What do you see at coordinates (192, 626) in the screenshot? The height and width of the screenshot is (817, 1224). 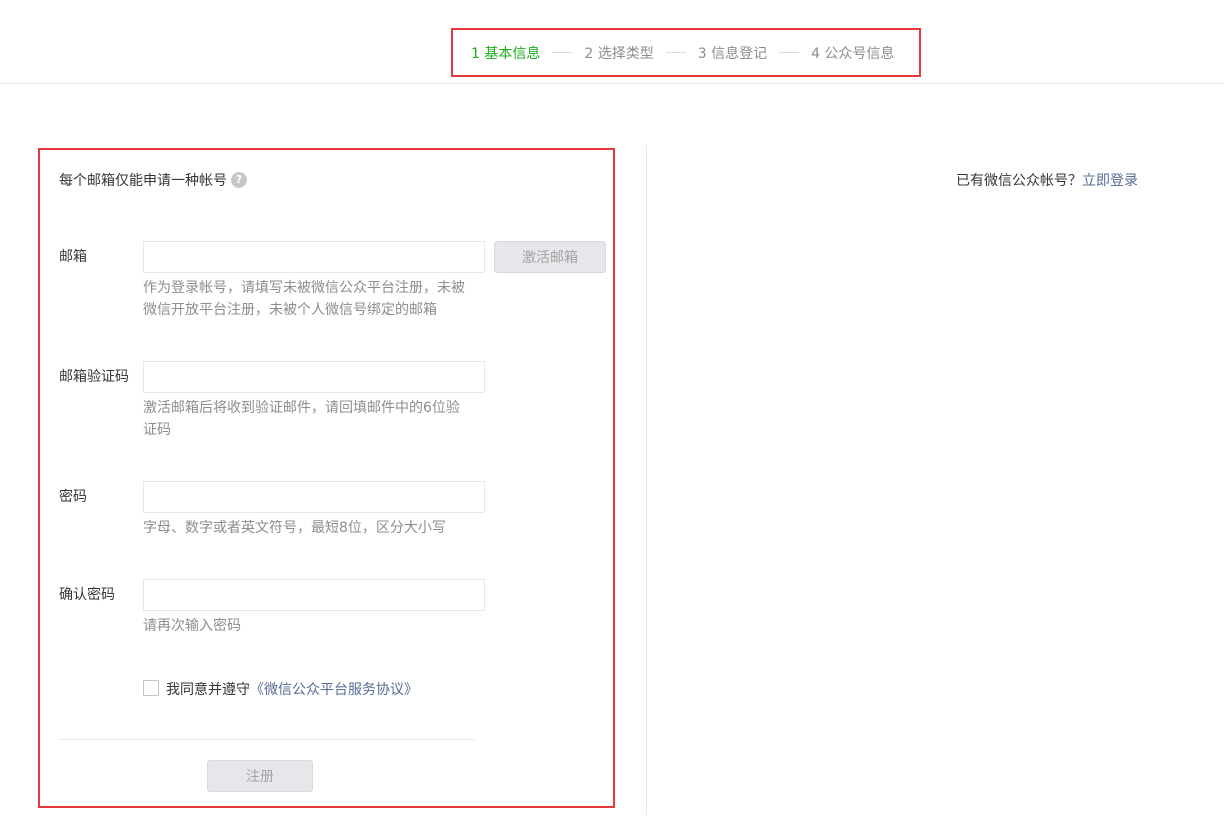 I see `confirm-password-hint: 请再次输入密码` at bounding box center [192, 626].